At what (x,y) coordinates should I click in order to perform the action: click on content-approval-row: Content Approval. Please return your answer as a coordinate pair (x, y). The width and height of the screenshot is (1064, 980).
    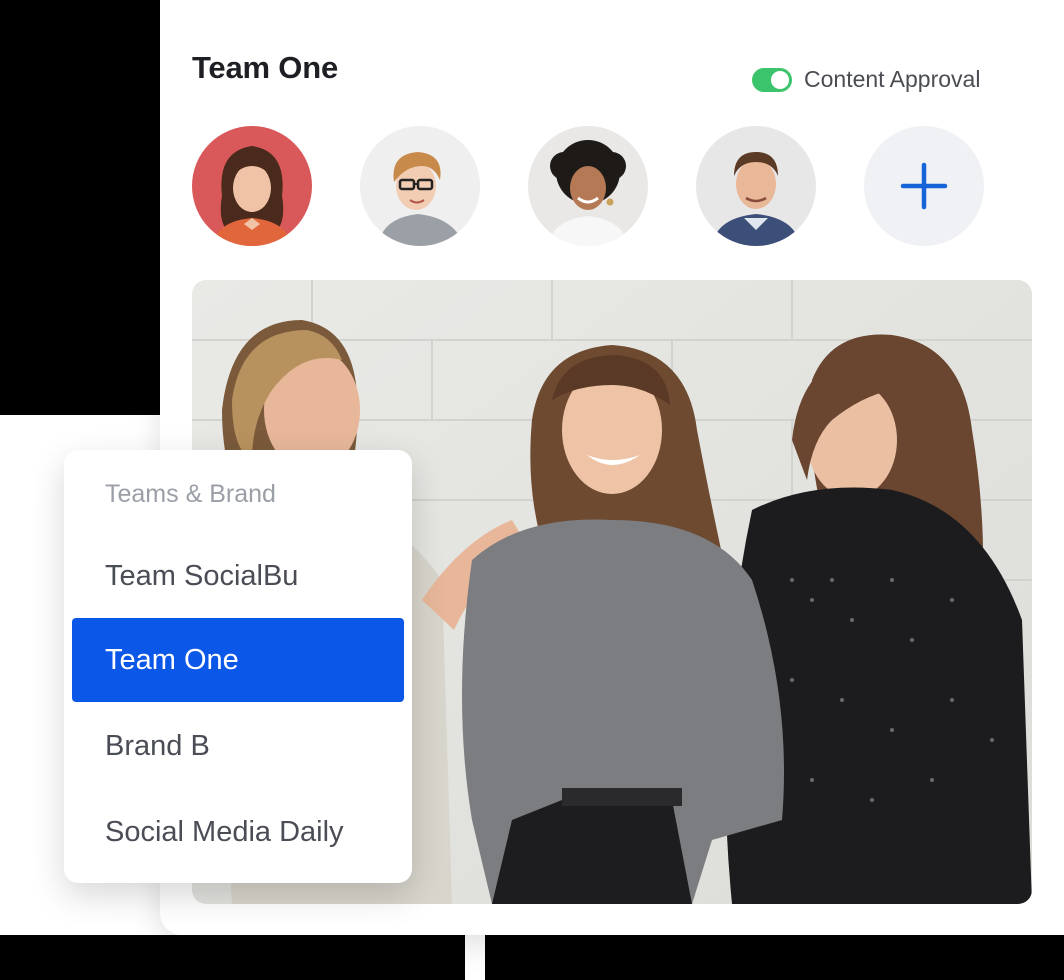
    Looking at the image, I should click on (866, 79).